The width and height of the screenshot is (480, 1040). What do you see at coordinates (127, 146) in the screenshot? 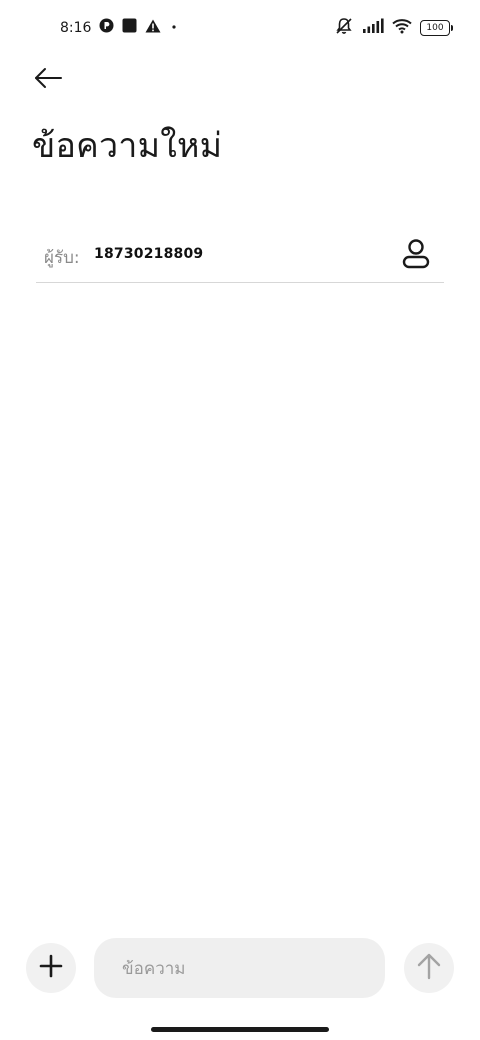
I see `page-title: ข้อความใหม่` at bounding box center [127, 146].